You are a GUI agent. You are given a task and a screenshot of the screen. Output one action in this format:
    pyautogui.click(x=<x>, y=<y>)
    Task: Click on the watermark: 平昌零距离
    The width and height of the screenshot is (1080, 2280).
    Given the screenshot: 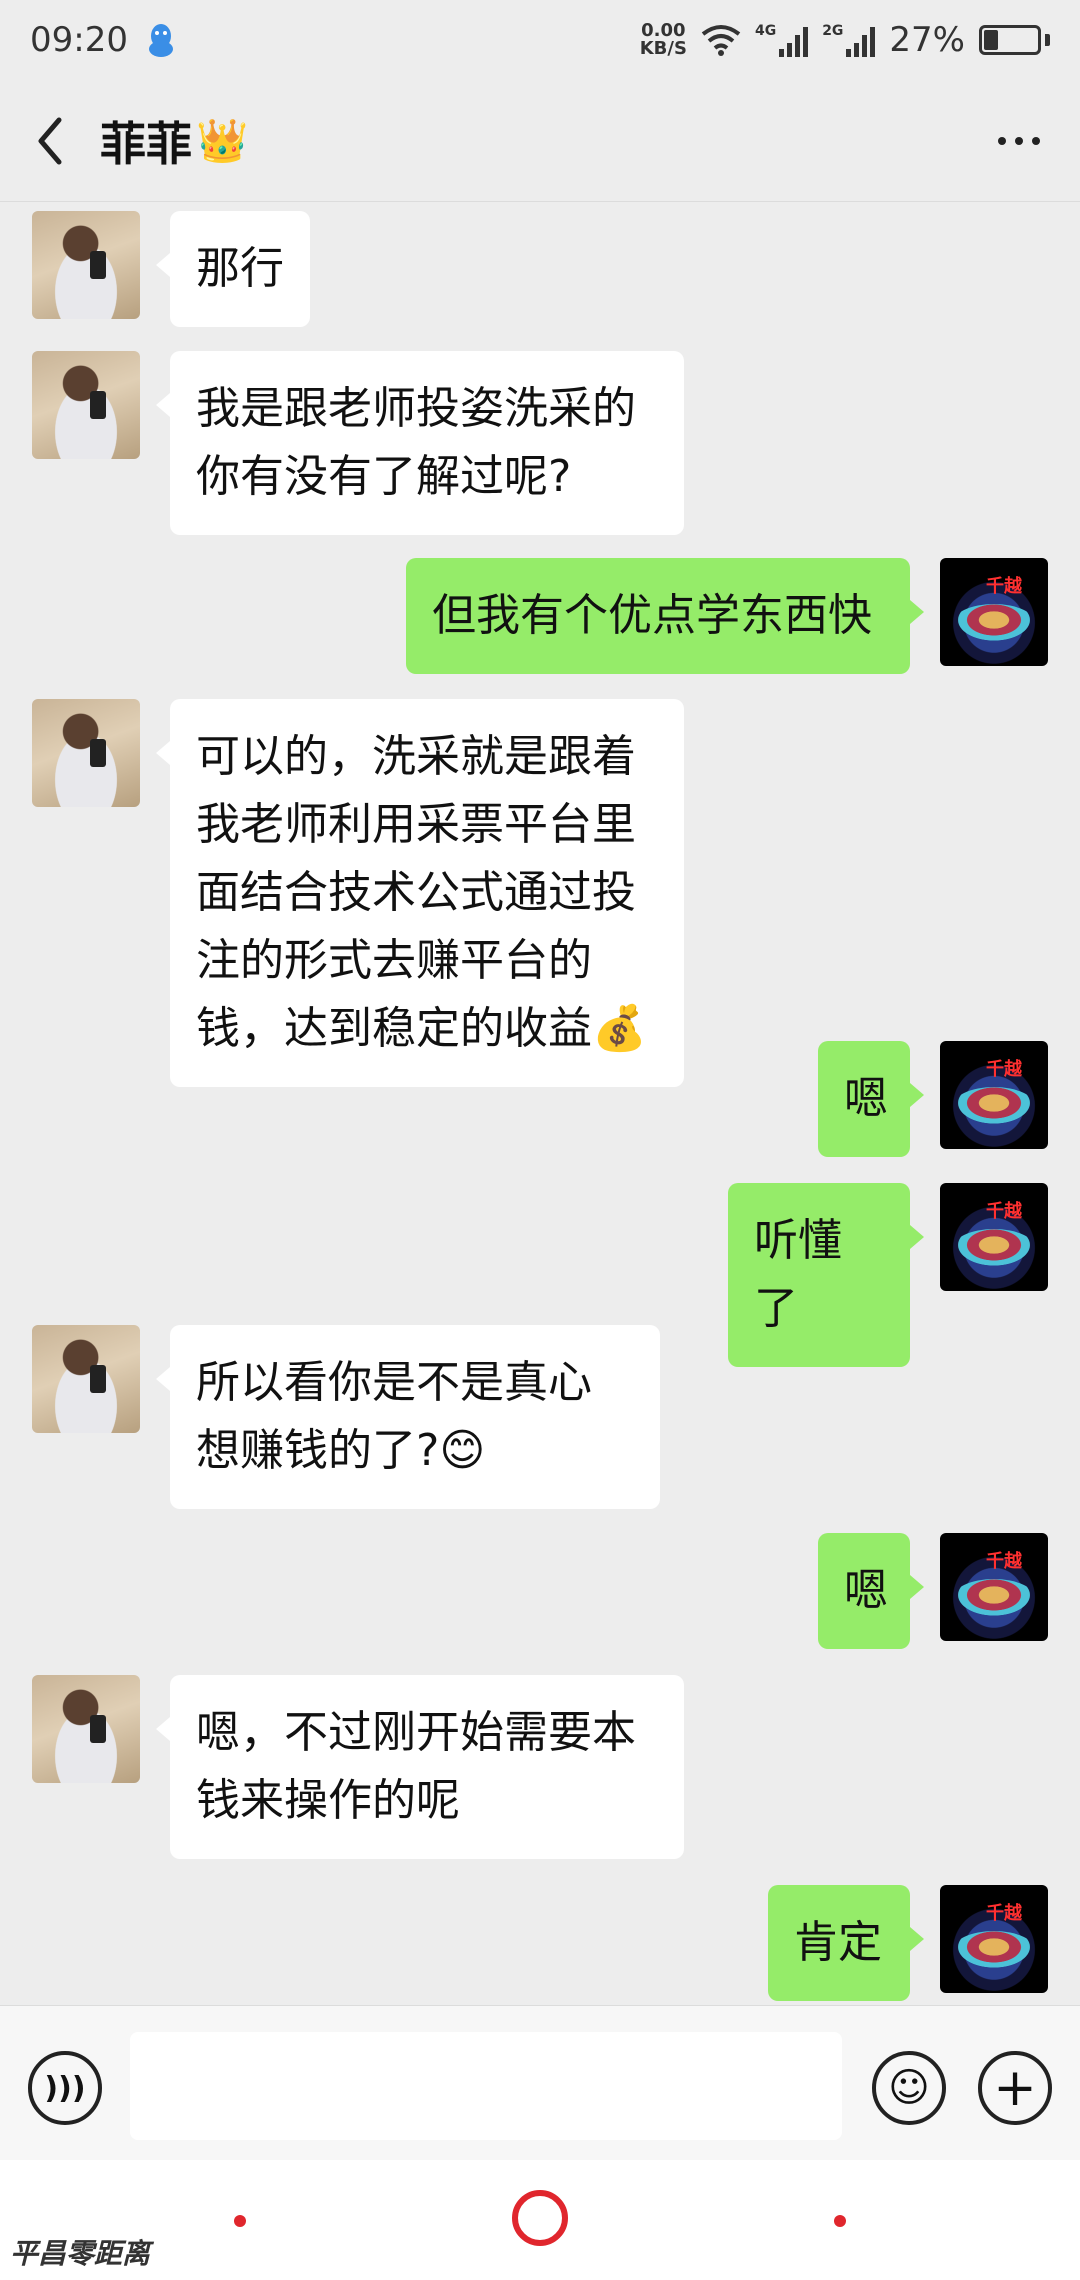 What is the action you would take?
    pyautogui.click(x=80, y=2253)
    